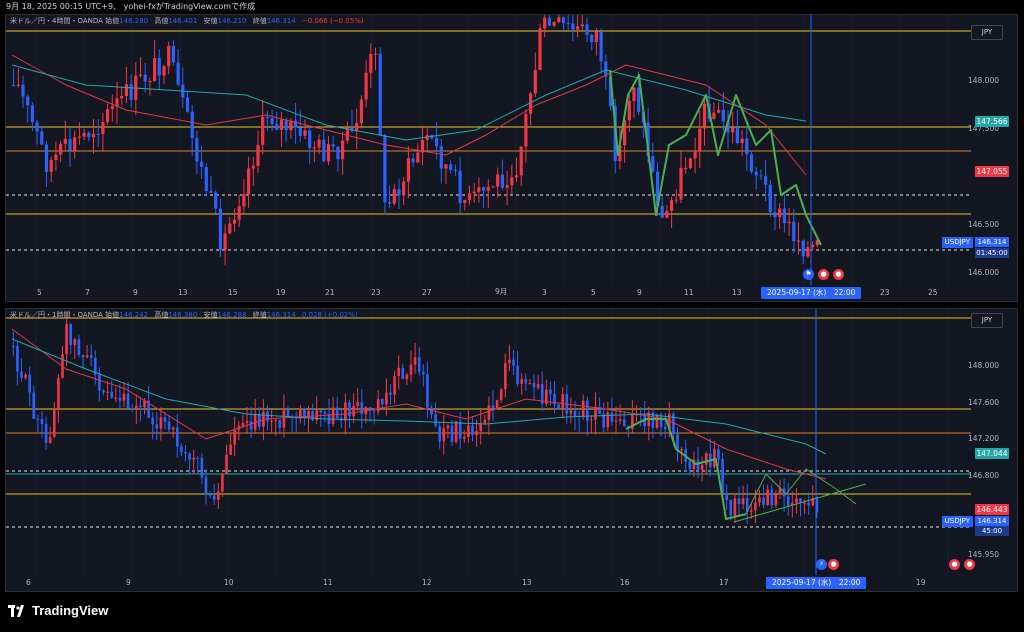 Image resolution: width=1024 pixels, height=632 pixels. What do you see at coordinates (821, 564) in the screenshot?
I see `lightning-icon: ⚡` at bounding box center [821, 564].